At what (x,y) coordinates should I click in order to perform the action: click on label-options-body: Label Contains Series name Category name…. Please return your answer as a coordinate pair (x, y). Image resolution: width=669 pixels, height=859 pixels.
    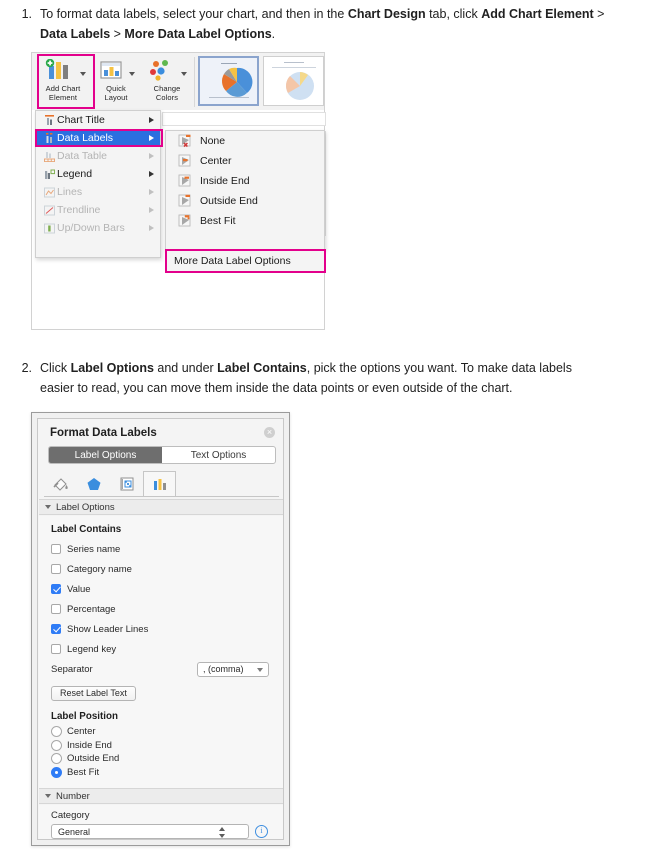
    Looking at the image, I should click on (161, 652).